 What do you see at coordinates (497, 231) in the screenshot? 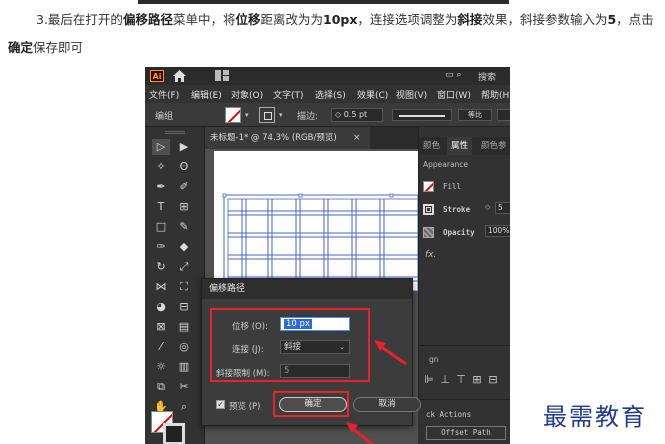
I see `opacity-input: 100%` at bounding box center [497, 231].